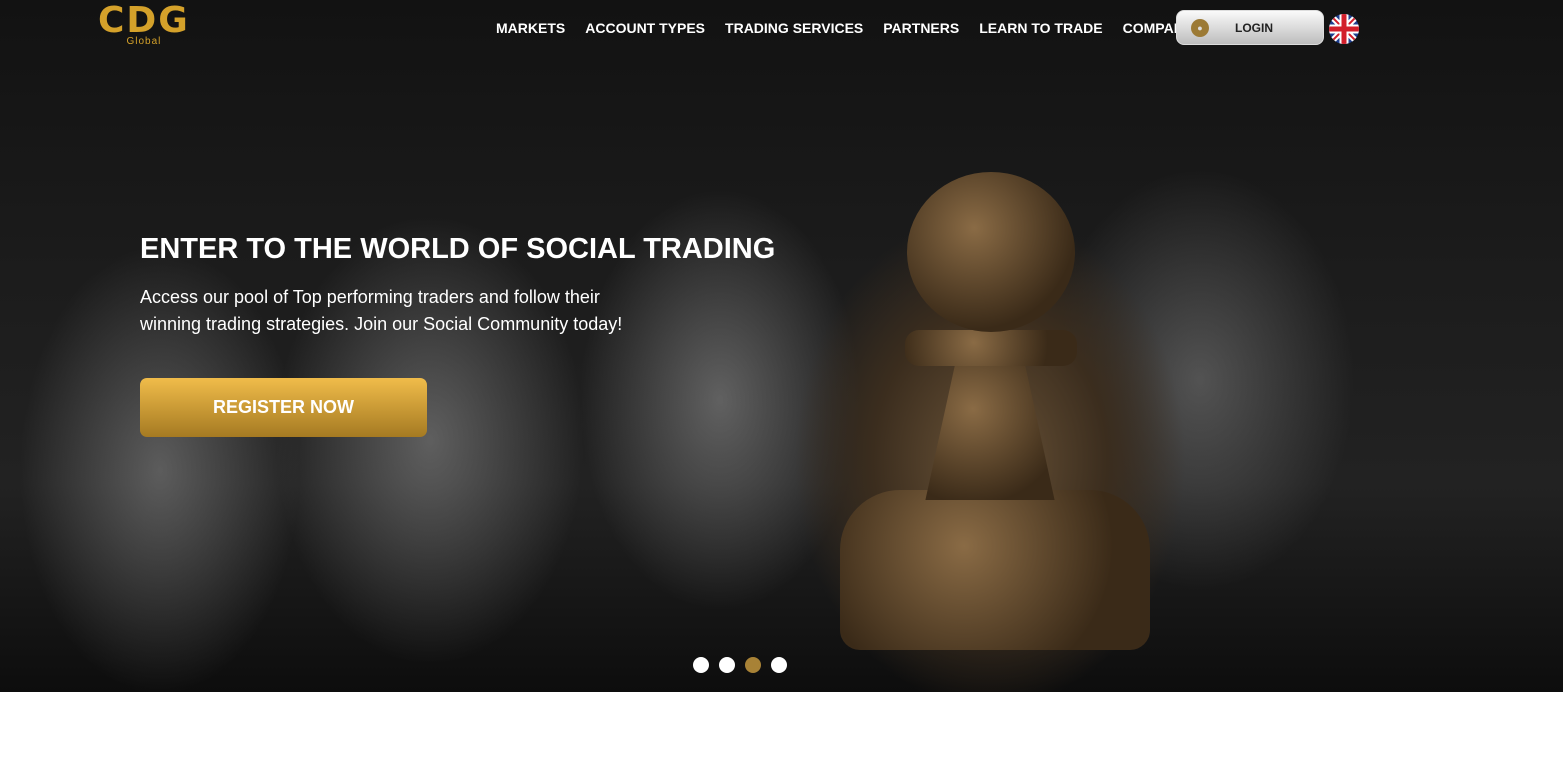 The height and width of the screenshot is (781, 1563). I want to click on logo: CDG Global, so click(144, 25).